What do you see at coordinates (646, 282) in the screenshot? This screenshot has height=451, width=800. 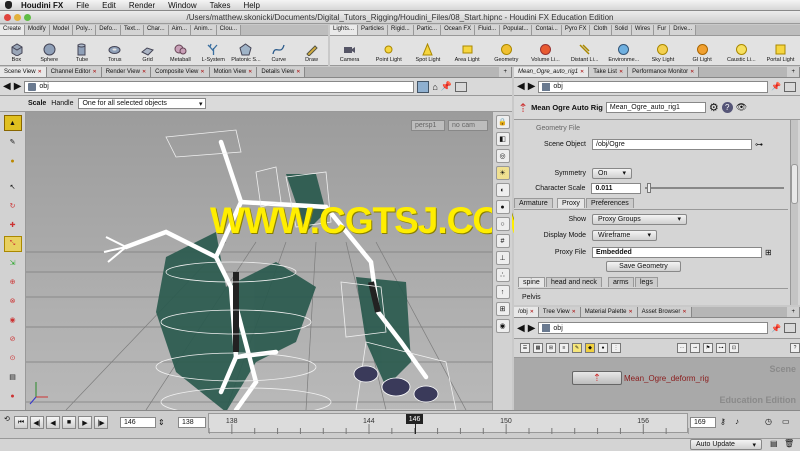 I see `tab-legs: legs` at bounding box center [646, 282].